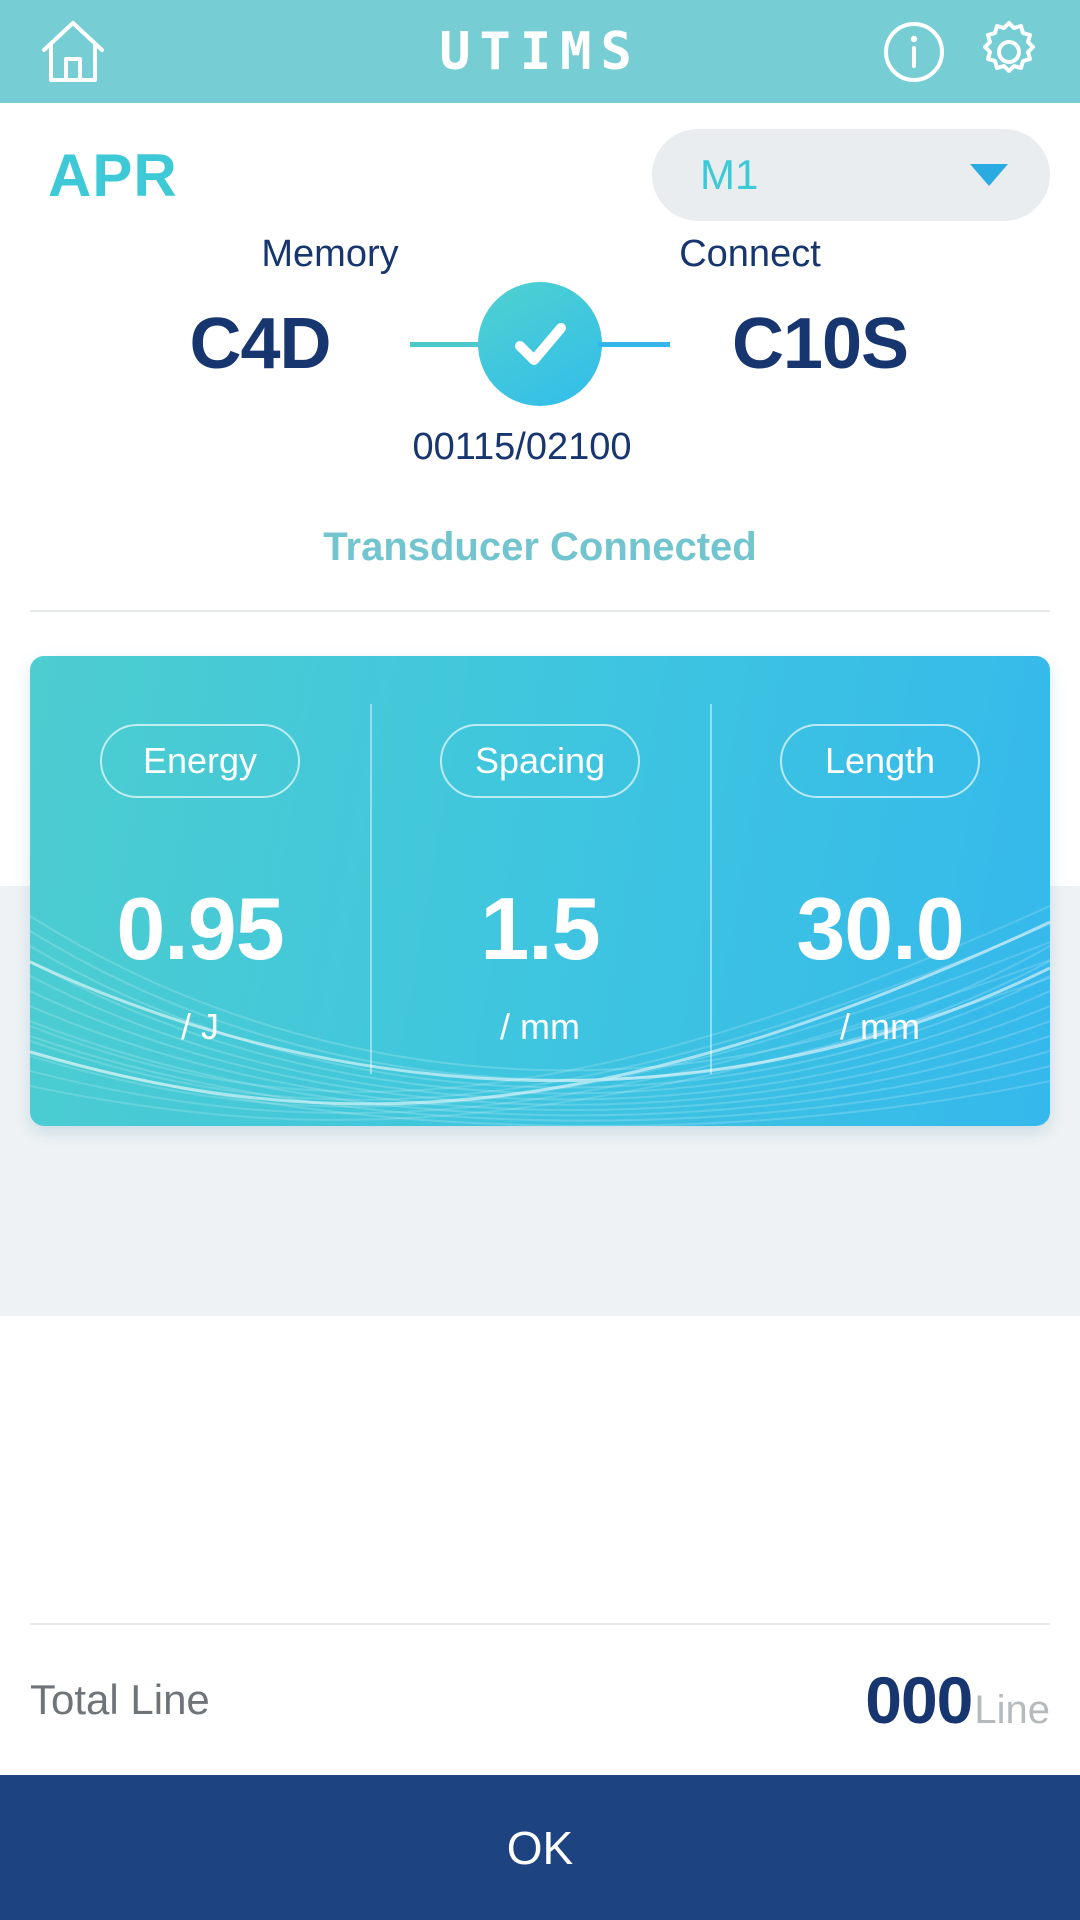  I want to click on status-badge: Transducer Connected, so click(540, 547).